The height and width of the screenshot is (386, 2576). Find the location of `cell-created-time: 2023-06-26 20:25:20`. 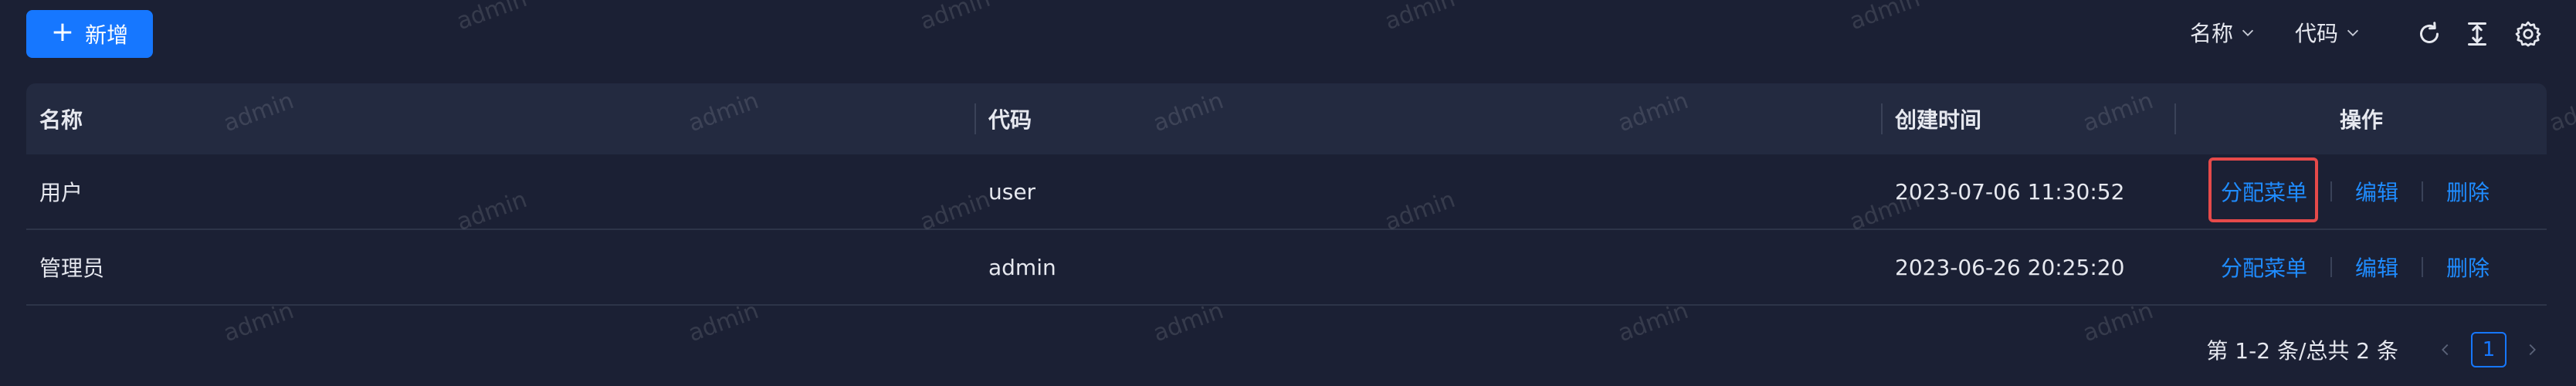

cell-created-time: 2023-06-26 20:25:20 is located at coordinates (2010, 267).